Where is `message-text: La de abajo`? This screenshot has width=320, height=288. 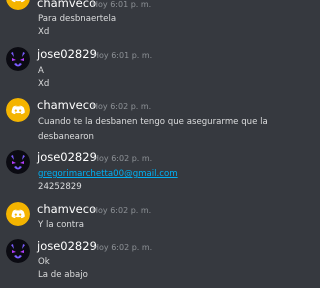
message-text: La de abajo is located at coordinates (63, 275).